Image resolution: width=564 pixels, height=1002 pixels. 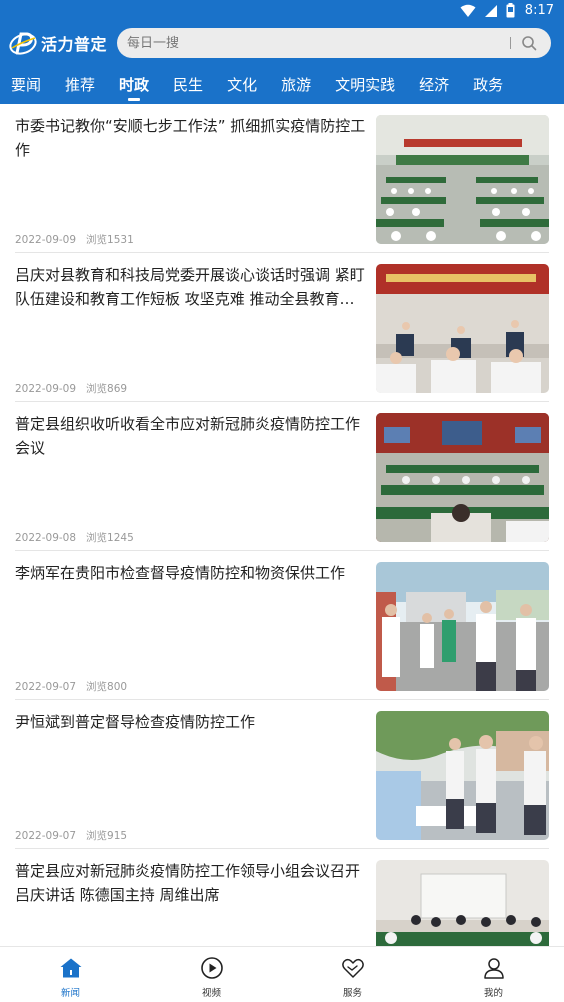 What do you see at coordinates (188, 436) in the screenshot?
I see `news-title: 普定县组织收听收看全市应对新冠肺炎疫情防控工作会议` at bounding box center [188, 436].